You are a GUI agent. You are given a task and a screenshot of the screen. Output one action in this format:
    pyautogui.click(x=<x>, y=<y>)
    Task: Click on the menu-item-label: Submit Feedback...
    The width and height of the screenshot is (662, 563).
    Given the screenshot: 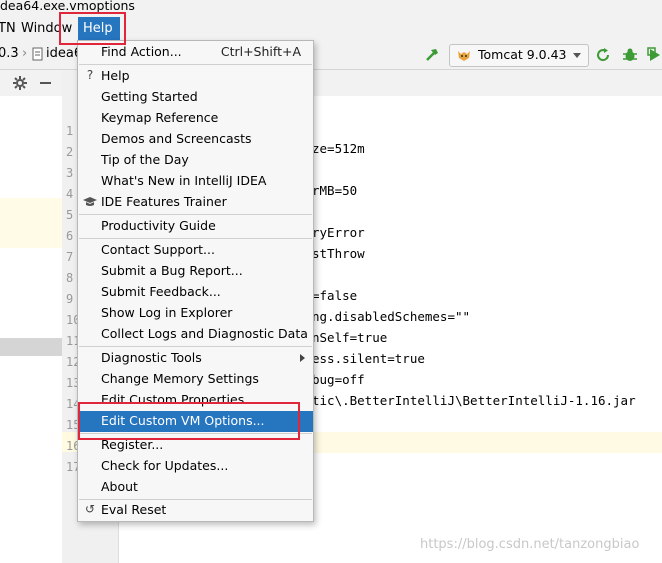 What is the action you would take?
    pyautogui.click(x=161, y=291)
    